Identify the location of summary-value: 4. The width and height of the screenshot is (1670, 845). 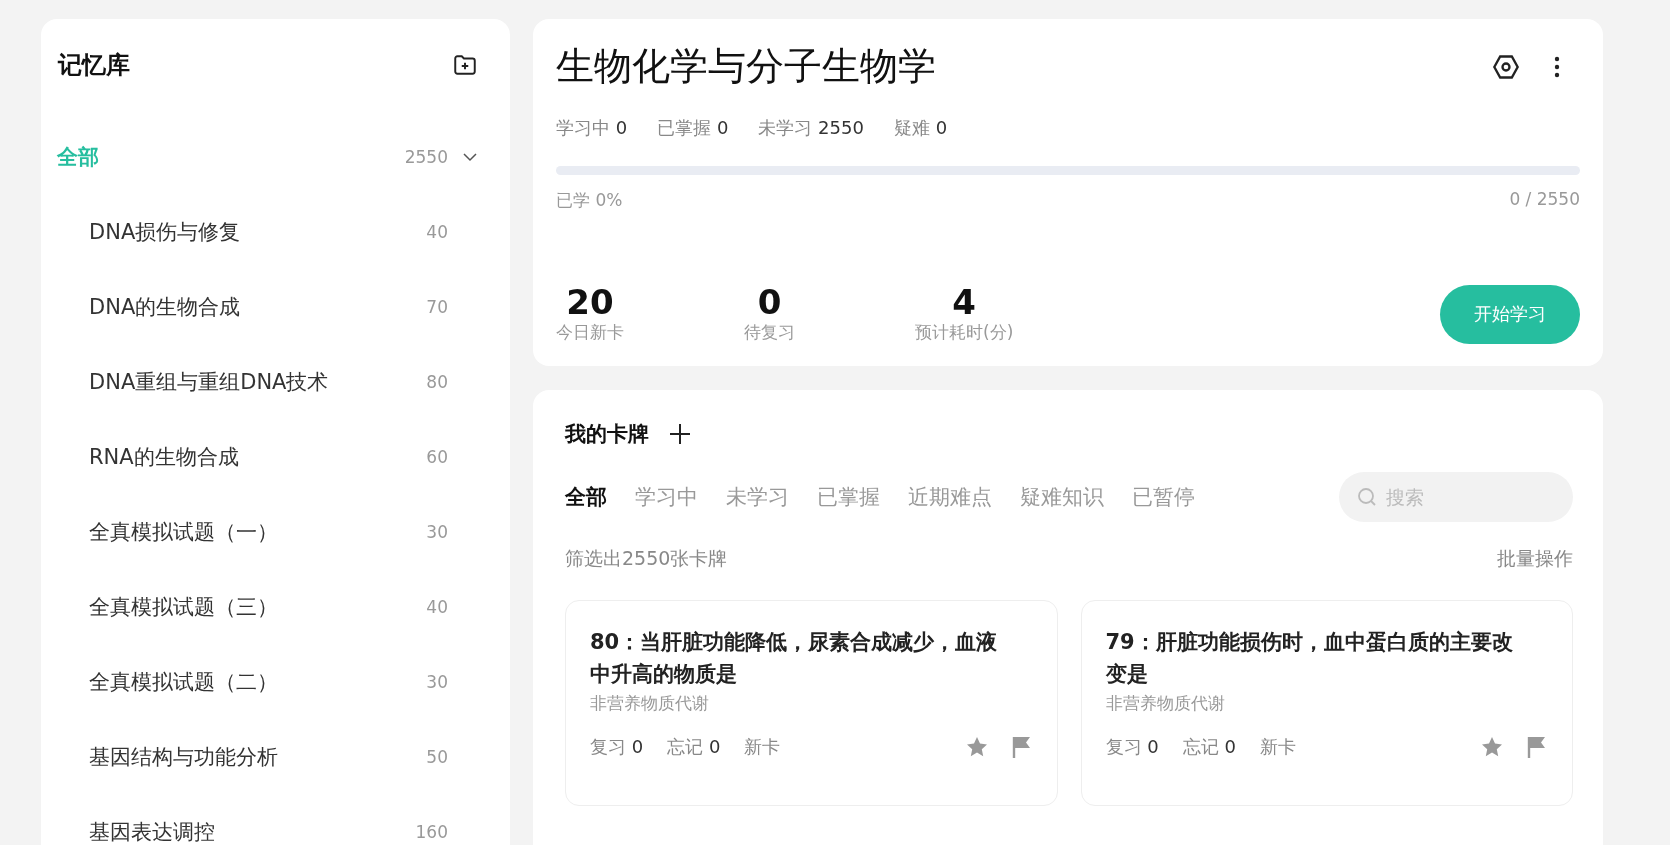
(964, 303).